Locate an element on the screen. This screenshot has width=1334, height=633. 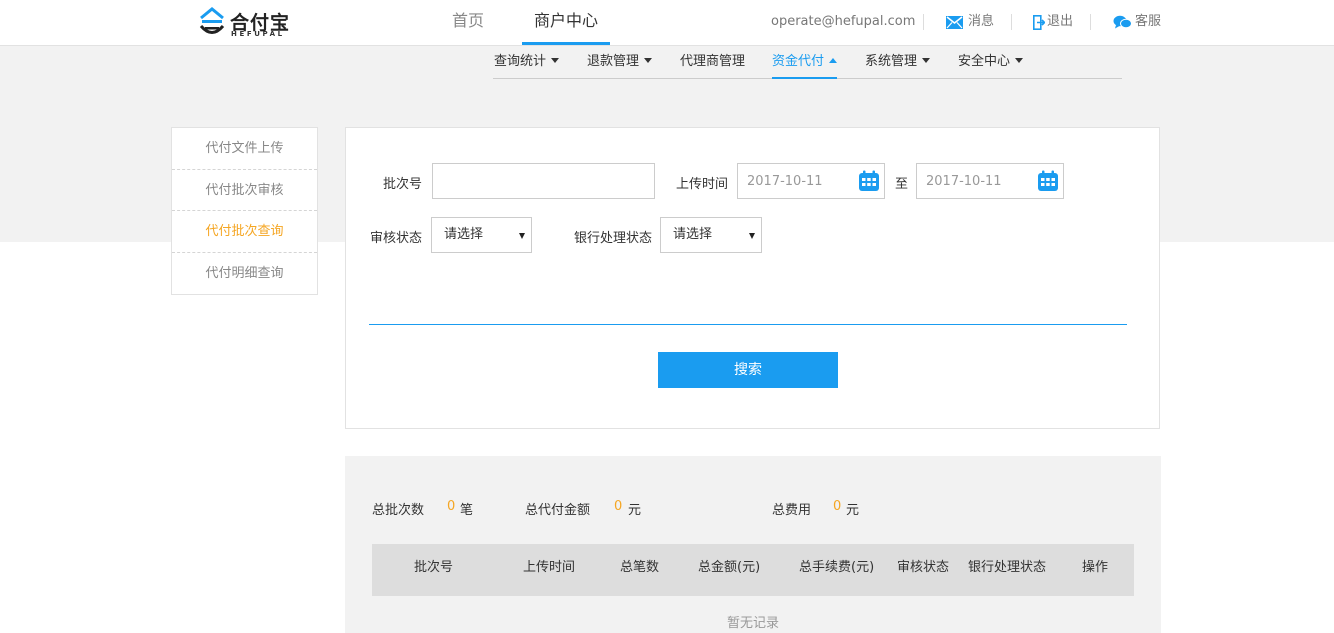
search-button: 搜索 is located at coordinates (748, 370).